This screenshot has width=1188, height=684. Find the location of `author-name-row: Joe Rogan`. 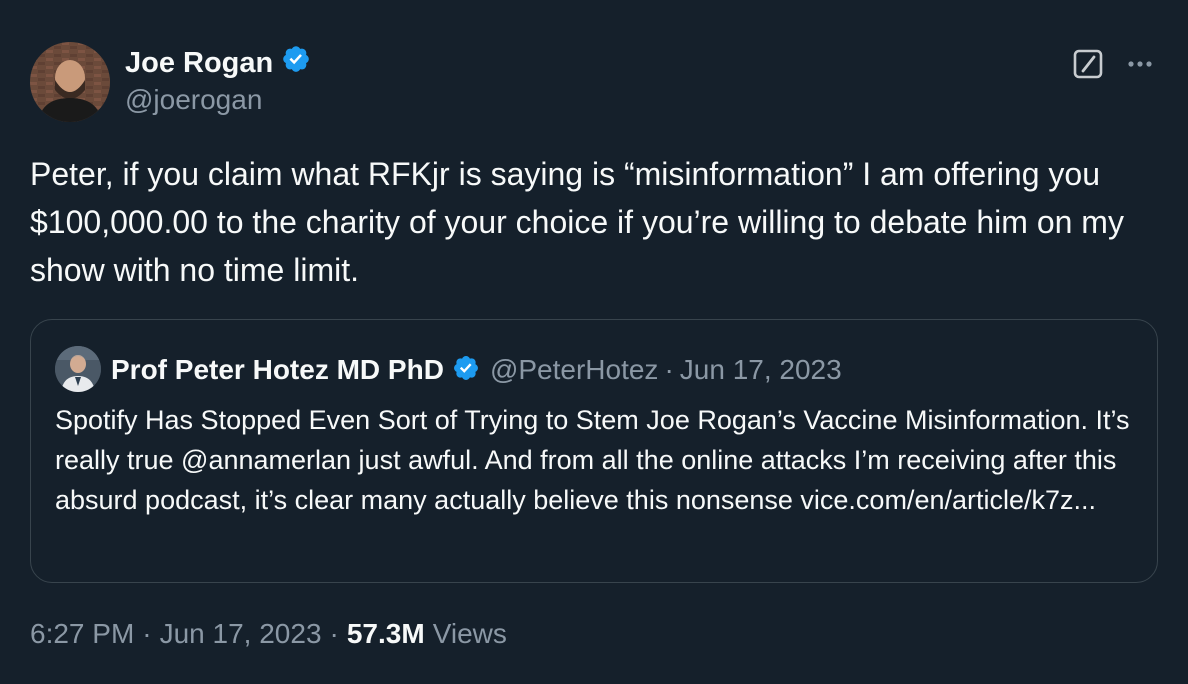

author-name-row: Joe Rogan is located at coordinates (218, 63).